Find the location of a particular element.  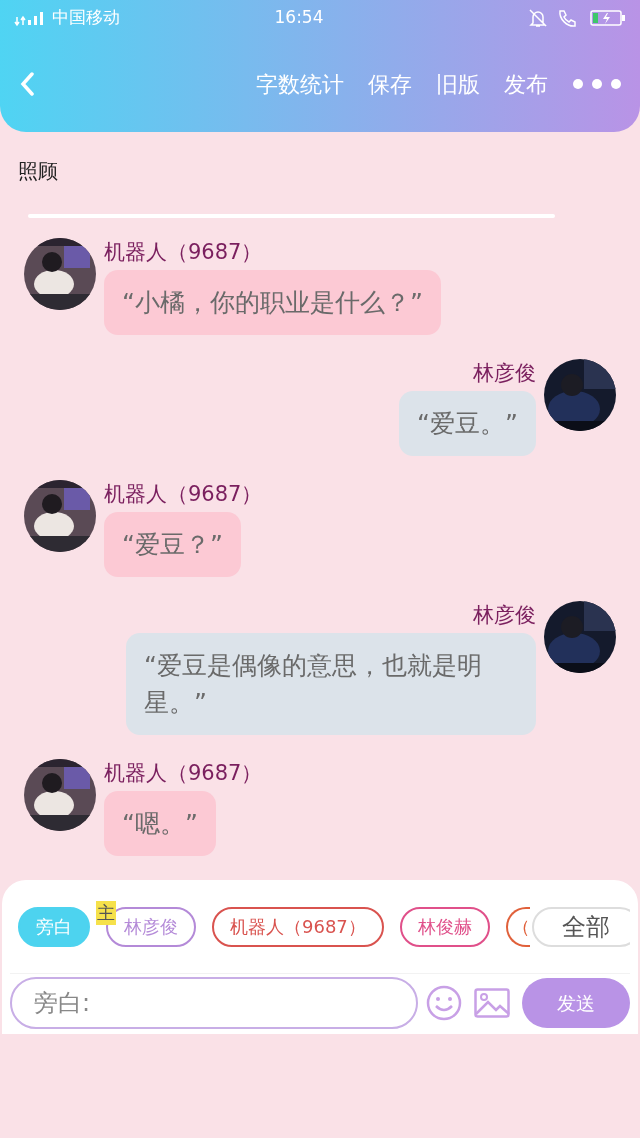

message-bubble: “爱豆。” is located at coordinates (467, 423).